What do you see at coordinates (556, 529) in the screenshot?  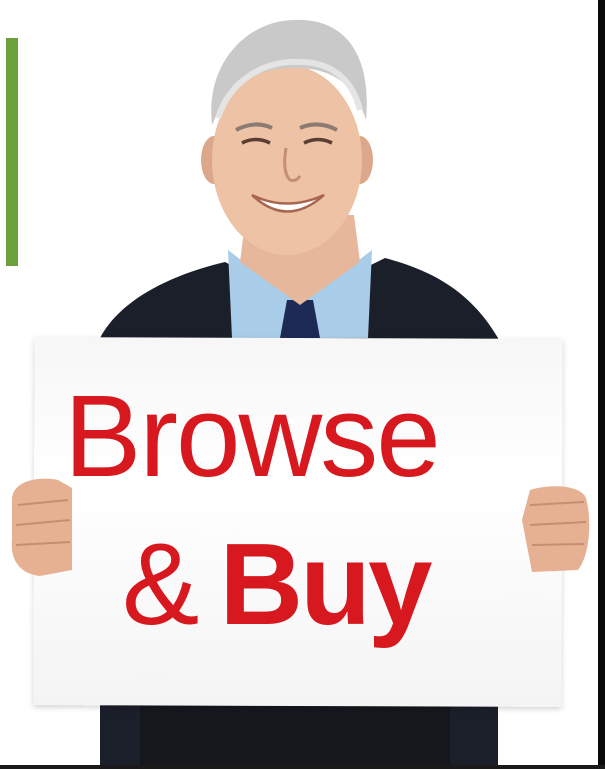 I see `right-hand` at bounding box center [556, 529].